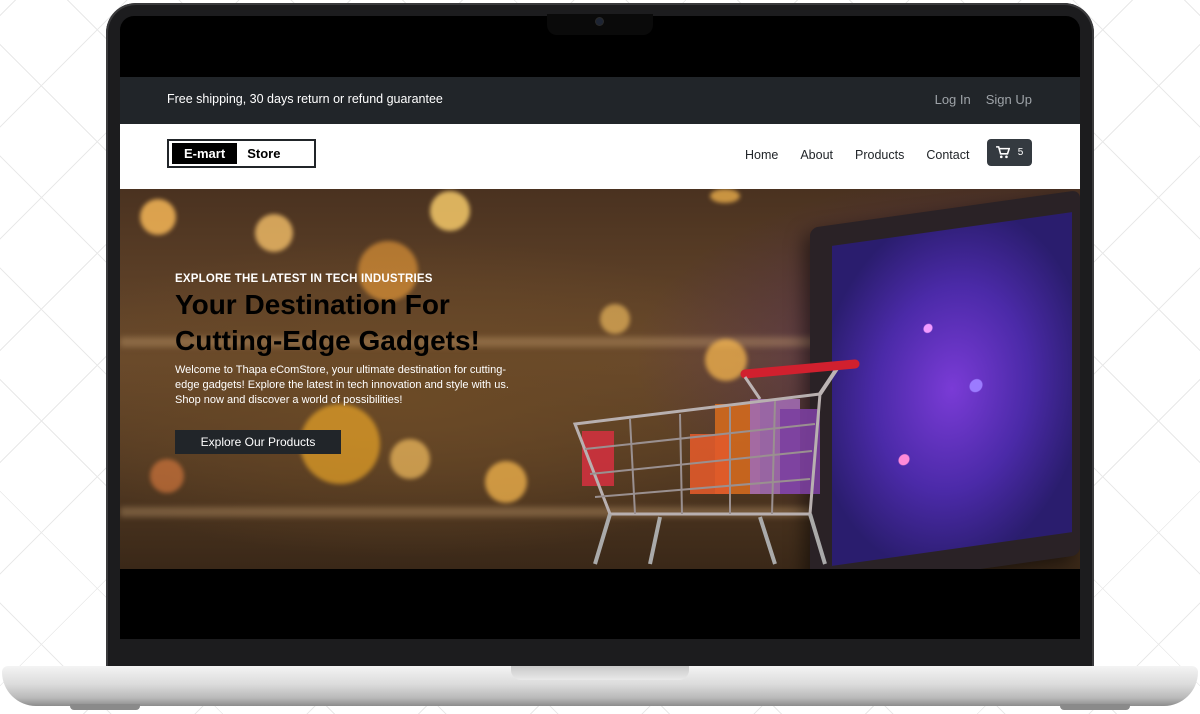  What do you see at coordinates (1002, 152) in the screenshot?
I see `shopping-cart-icon` at bounding box center [1002, 152].